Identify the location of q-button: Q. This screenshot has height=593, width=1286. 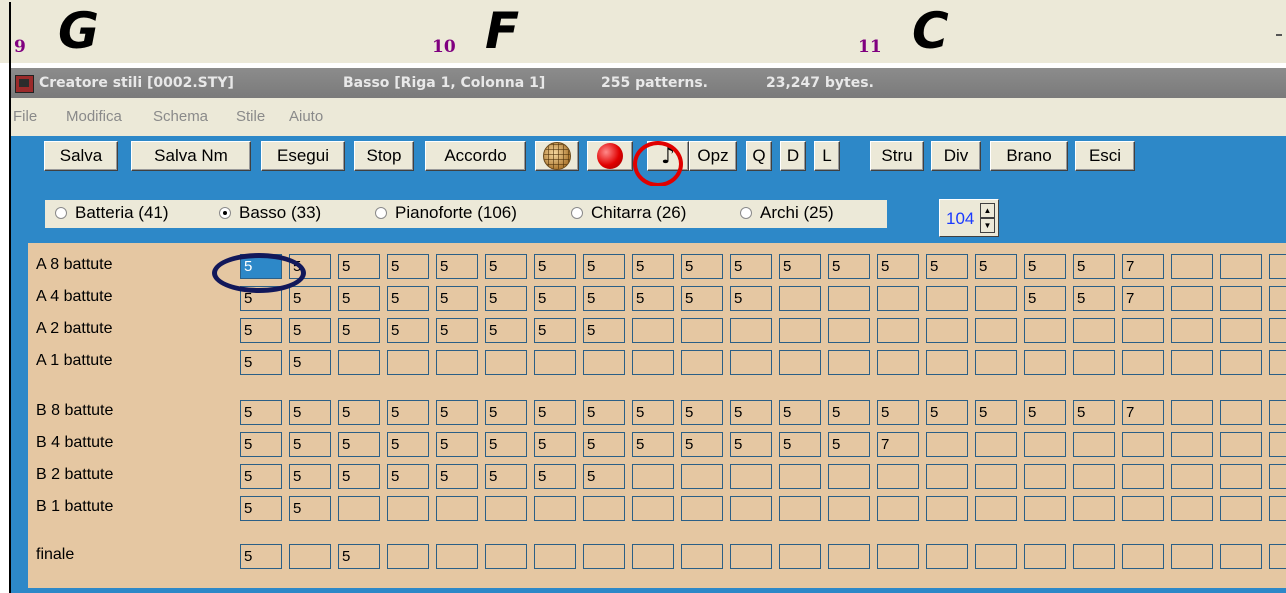
(759, 156).